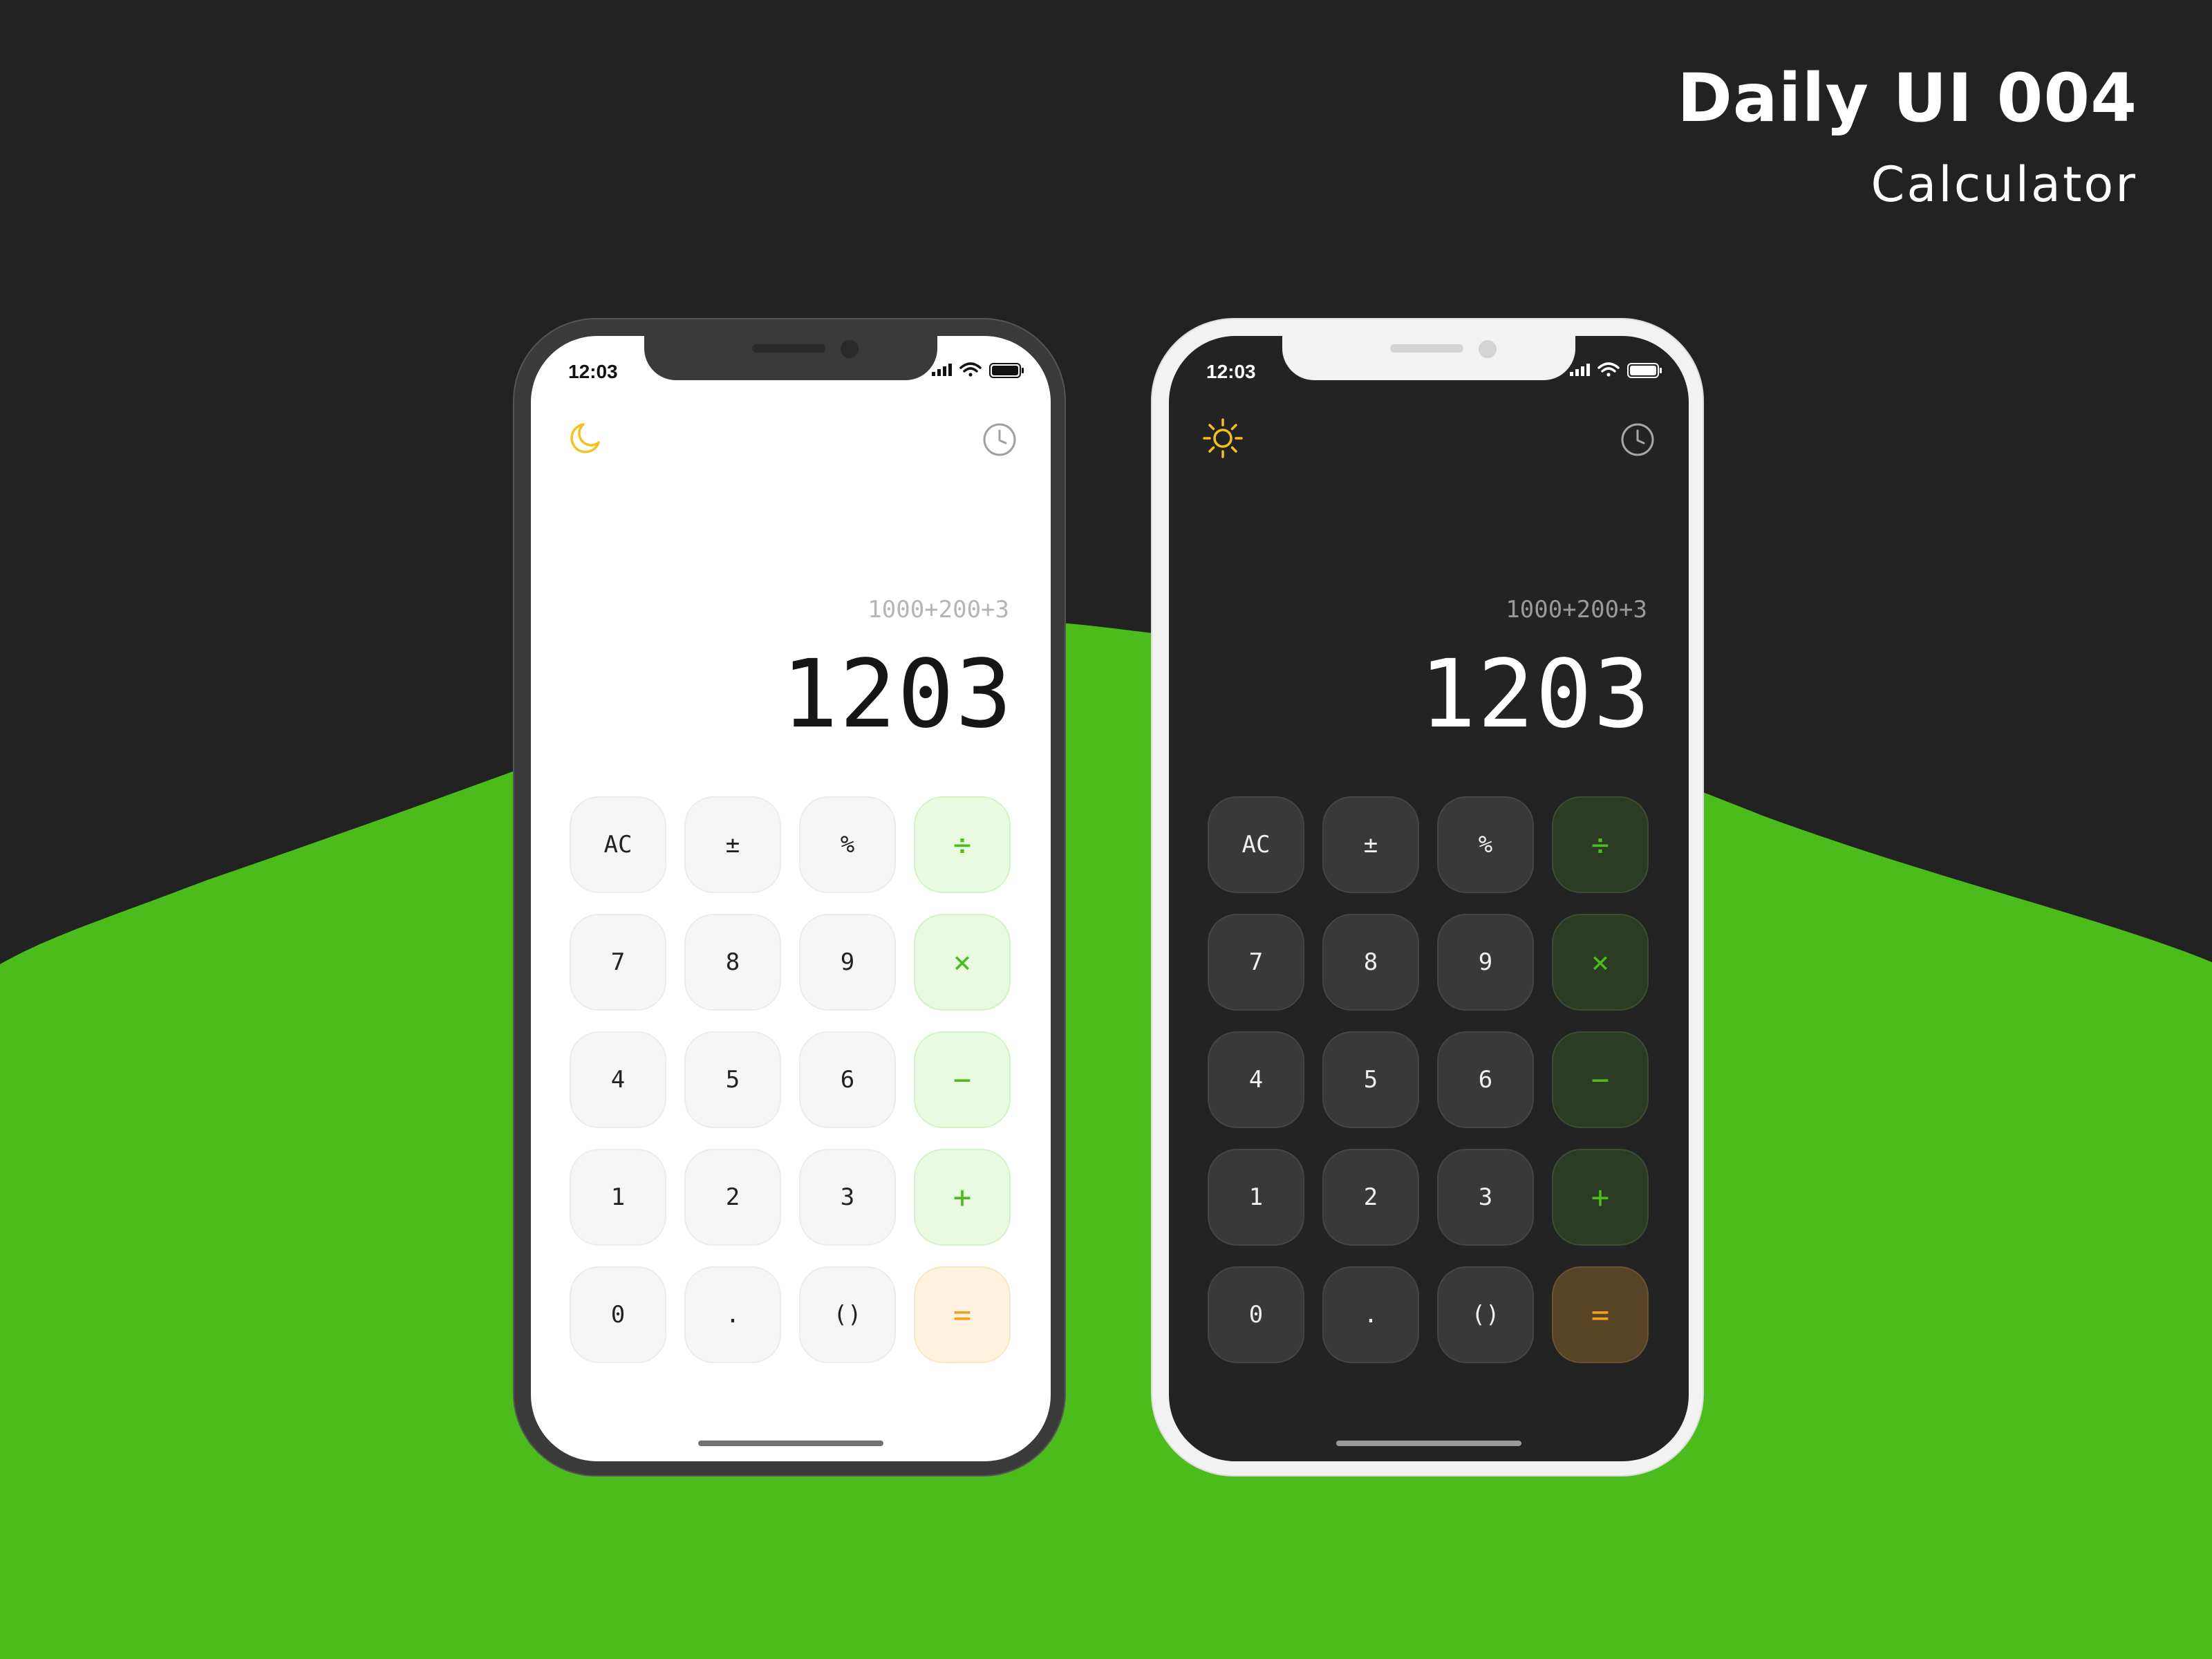 This screenshot has width=2212, height=1659. What do you see at coordinates (2004, 184) in the screenshot?
I see `page-subtitle: Calculator` at bounding box center [2004, 184].